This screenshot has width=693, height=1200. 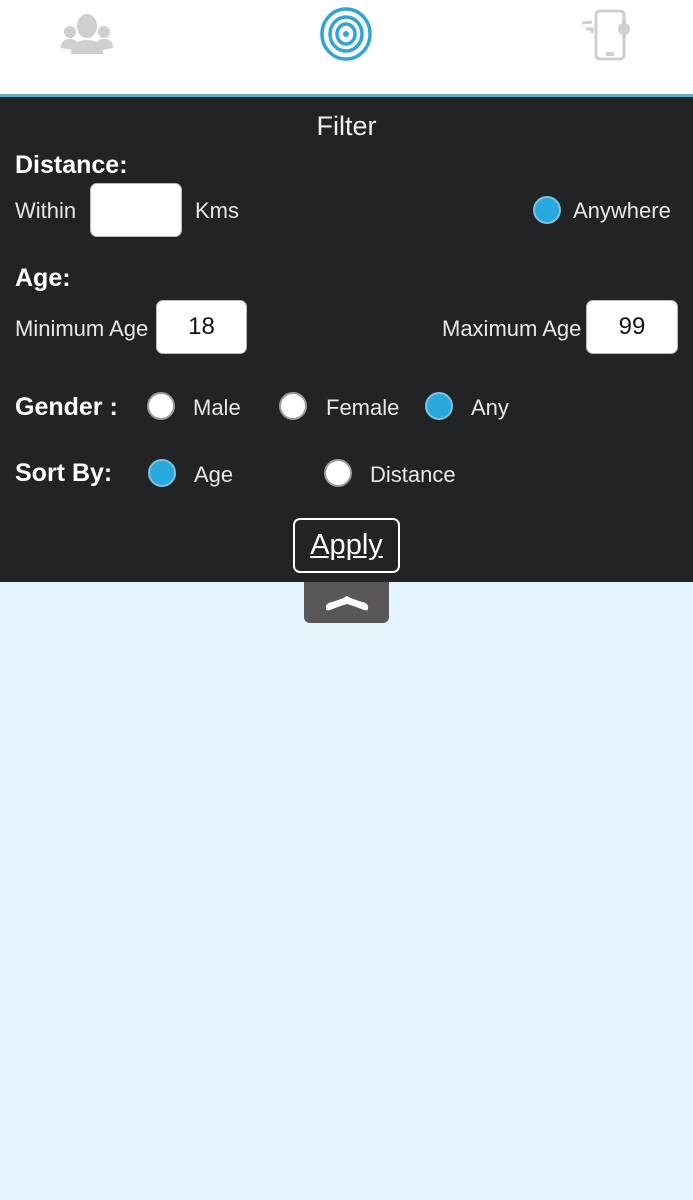 What do you see at coordinates (66, 407) in the screenshot?
I see `gender-label: Gender :` at bounding box center [66, 407].